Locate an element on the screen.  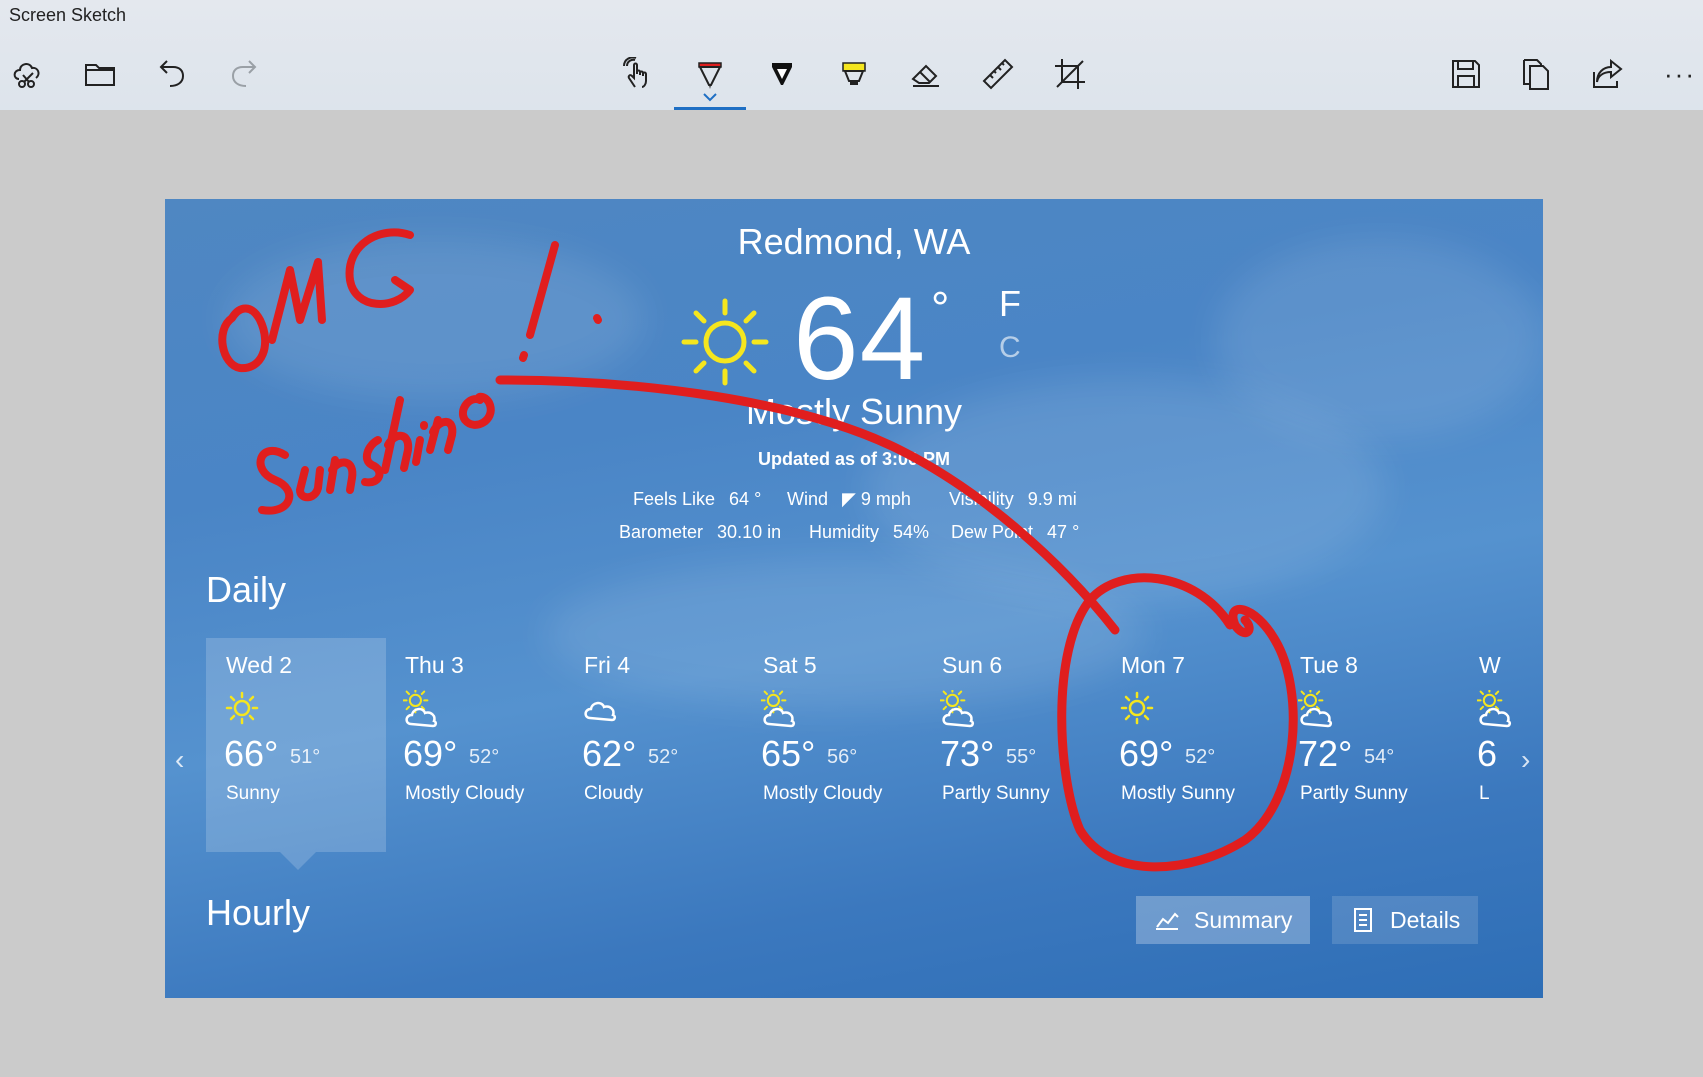
ruler-icon is located at coordinates (998, 74).